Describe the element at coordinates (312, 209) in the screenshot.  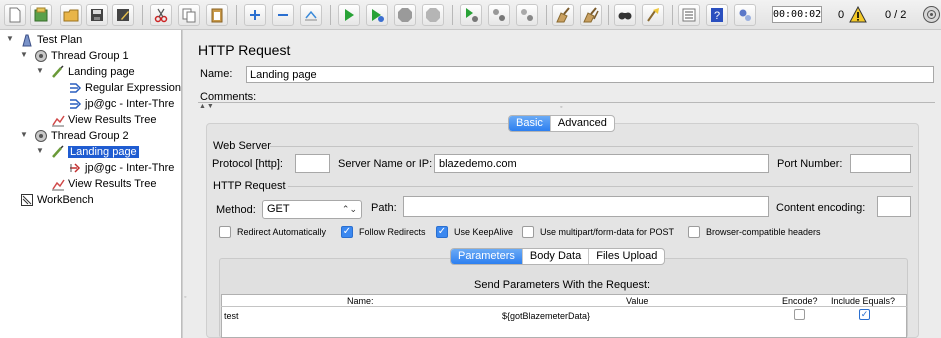
I see `method-select: GET ⌃⌄` at that location.